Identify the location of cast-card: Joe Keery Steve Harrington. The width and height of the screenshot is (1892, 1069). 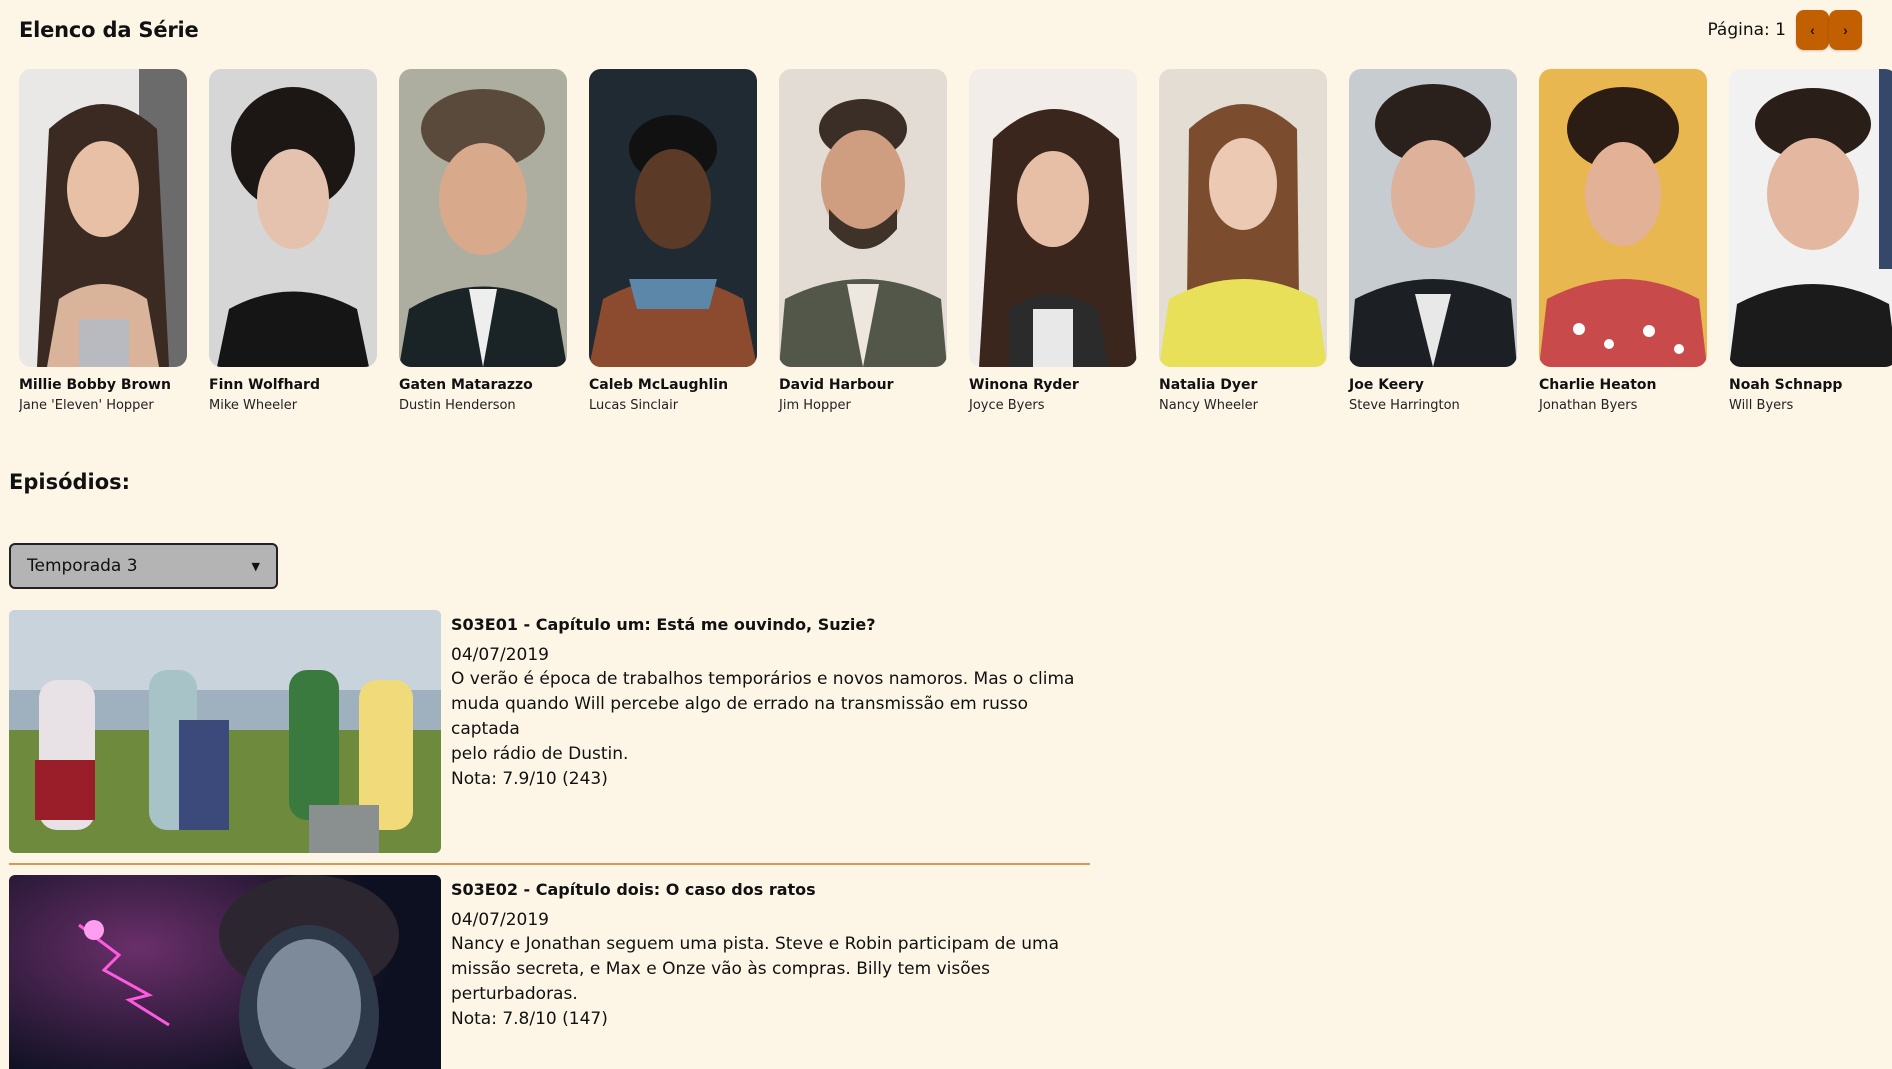
(1433, 244).